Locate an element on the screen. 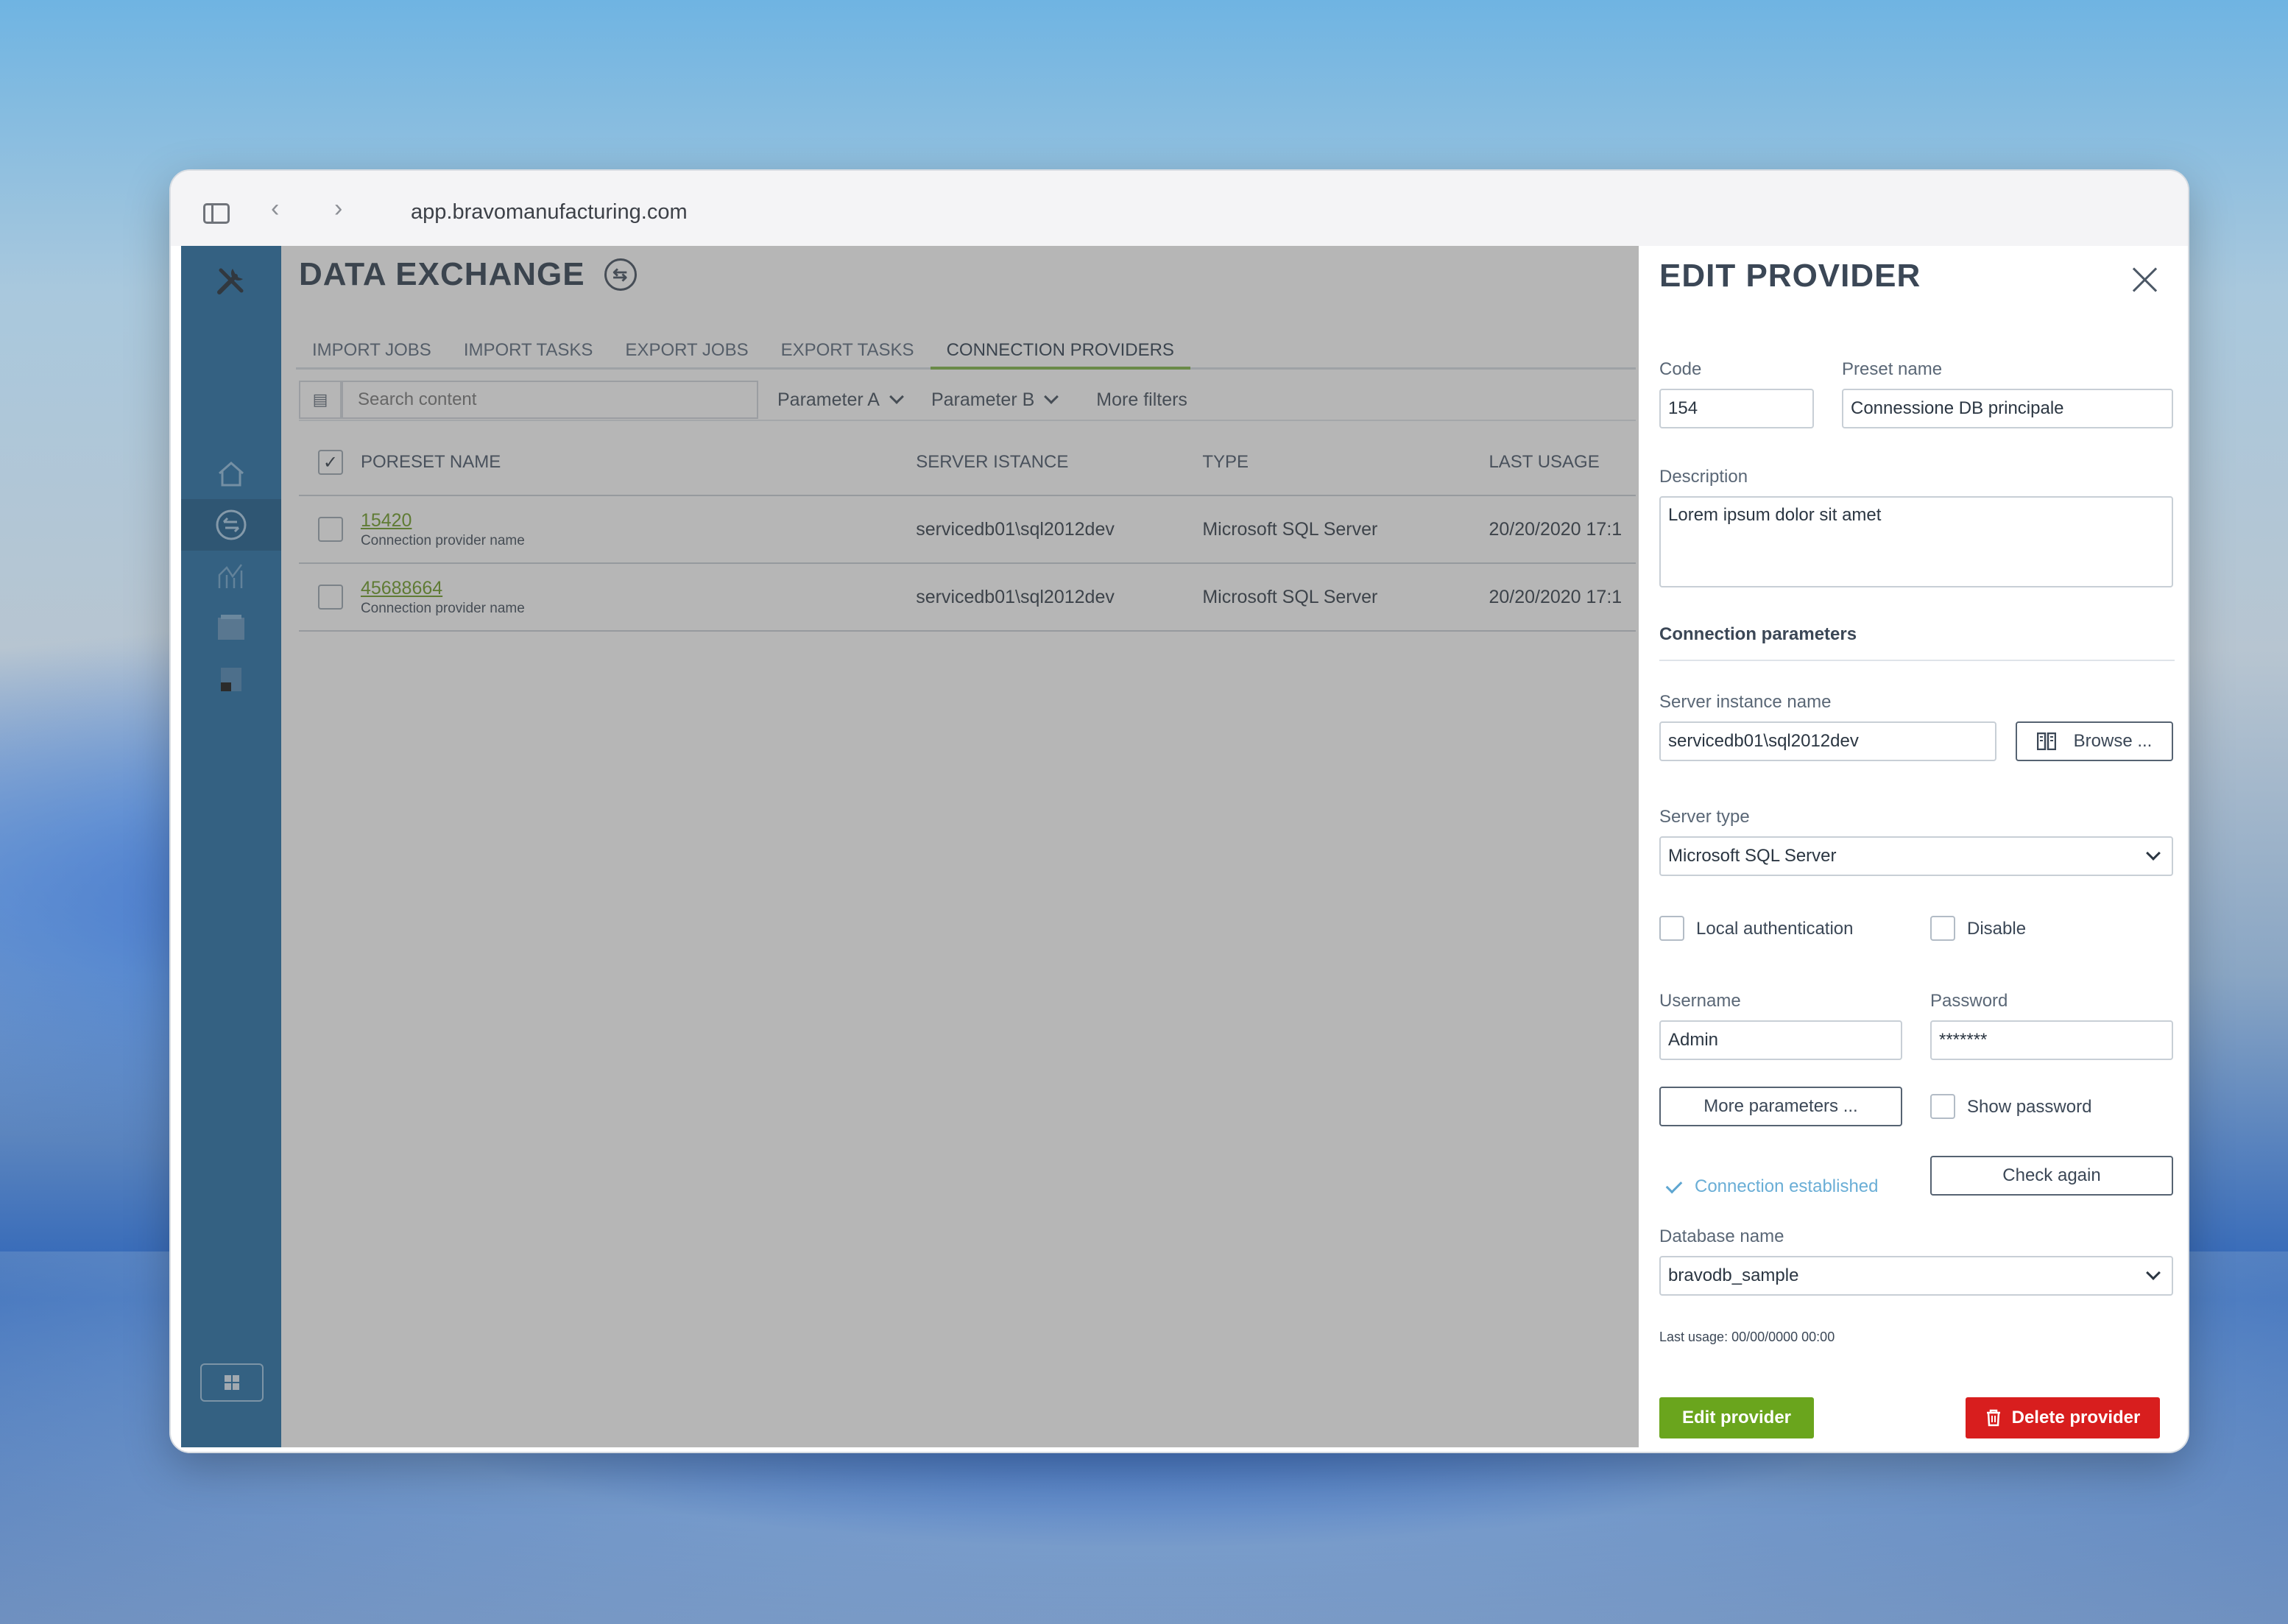  local-authentication-checkbox is located at coordinates (1671, 928).